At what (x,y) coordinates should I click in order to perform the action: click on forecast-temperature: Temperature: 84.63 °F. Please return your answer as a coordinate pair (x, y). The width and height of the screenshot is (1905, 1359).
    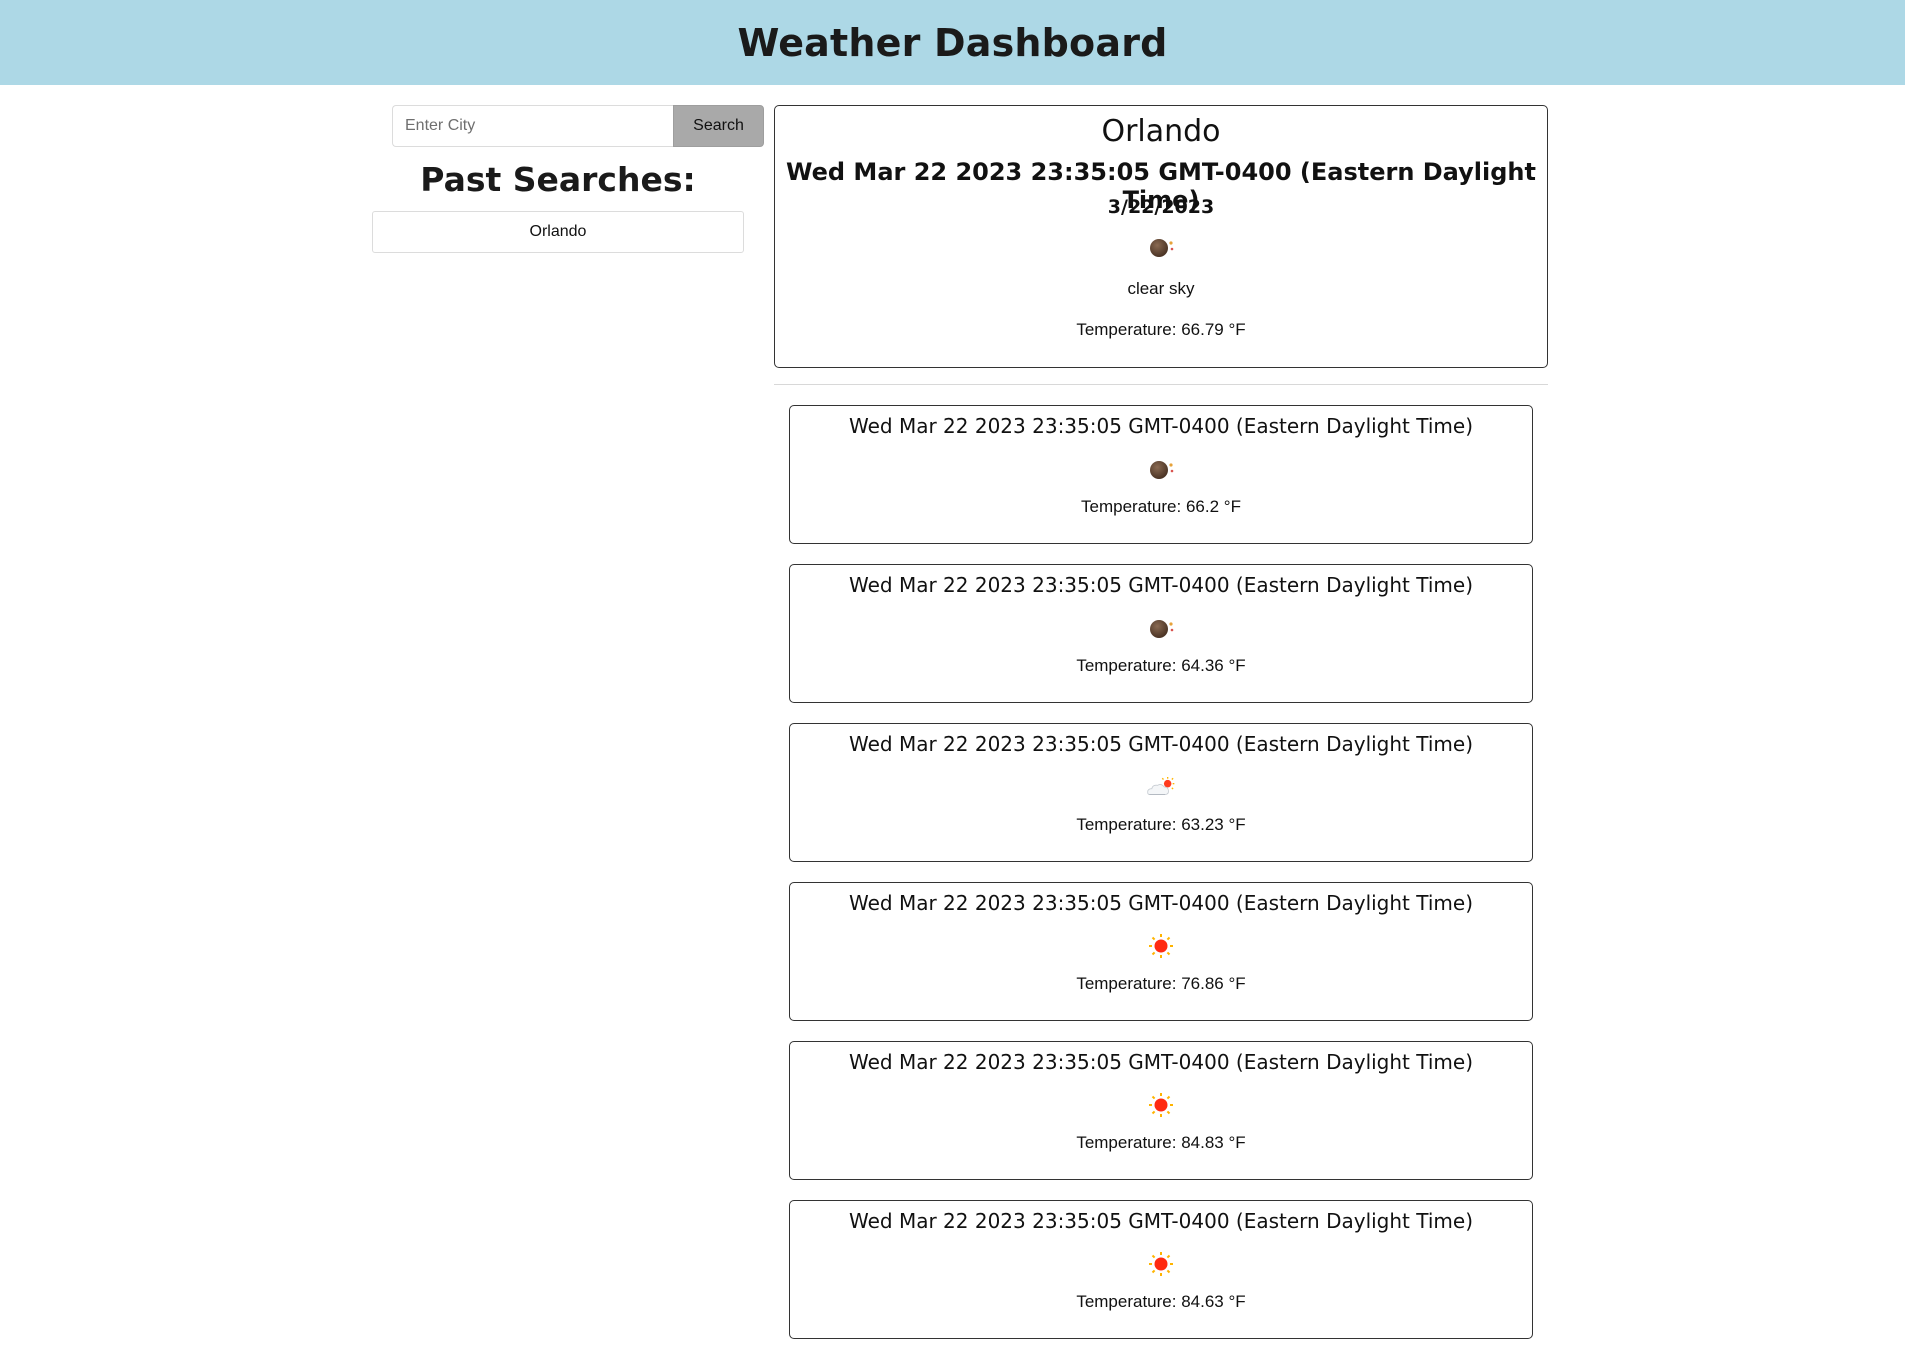
    Looking at the image, I should click on (1161, 1302).